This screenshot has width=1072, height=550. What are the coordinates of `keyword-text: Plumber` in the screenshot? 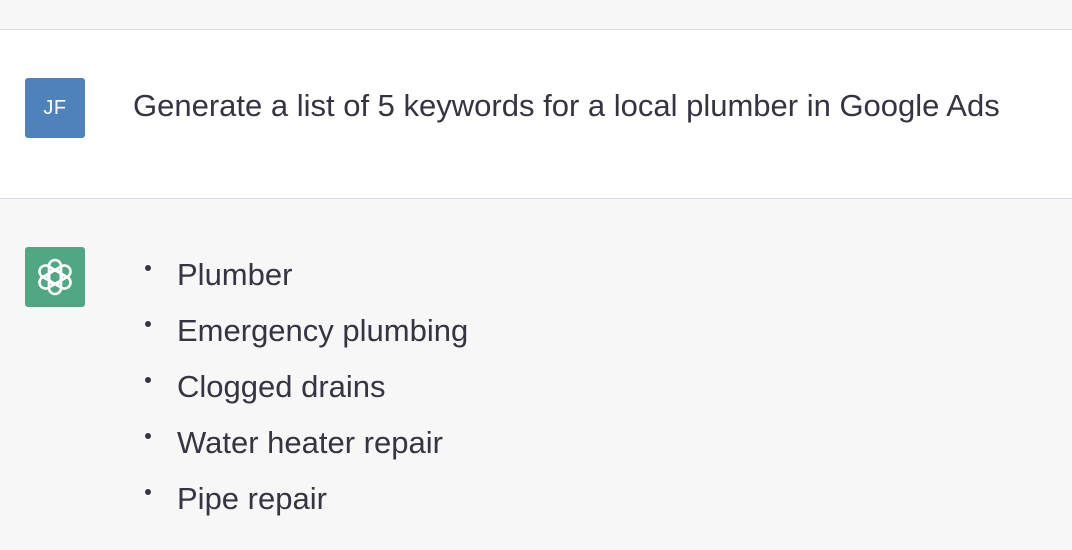 It's located at (235, 274).